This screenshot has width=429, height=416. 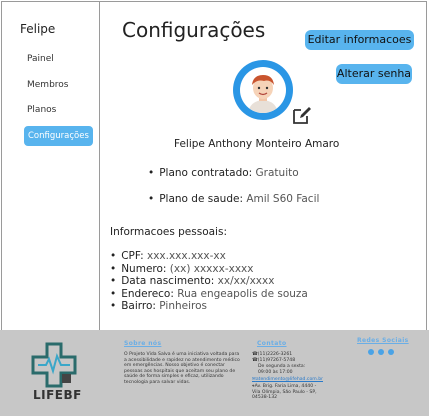 What do you see at coordinates (206, 173) in the screenshot?
I see `plan-contracted-label: Plano contratado:` at bounding box center [206, 173].